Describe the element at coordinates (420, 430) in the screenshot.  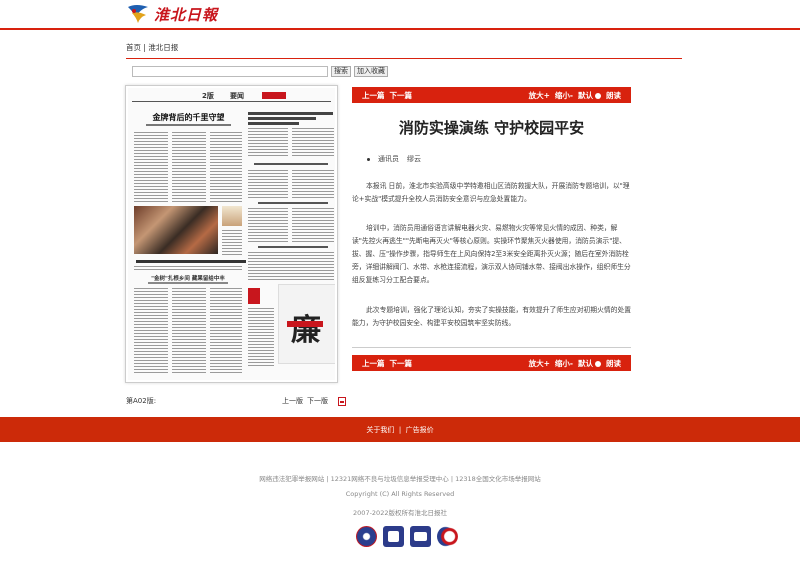
I see `ad-pricing-link: 广告报价` at that location.